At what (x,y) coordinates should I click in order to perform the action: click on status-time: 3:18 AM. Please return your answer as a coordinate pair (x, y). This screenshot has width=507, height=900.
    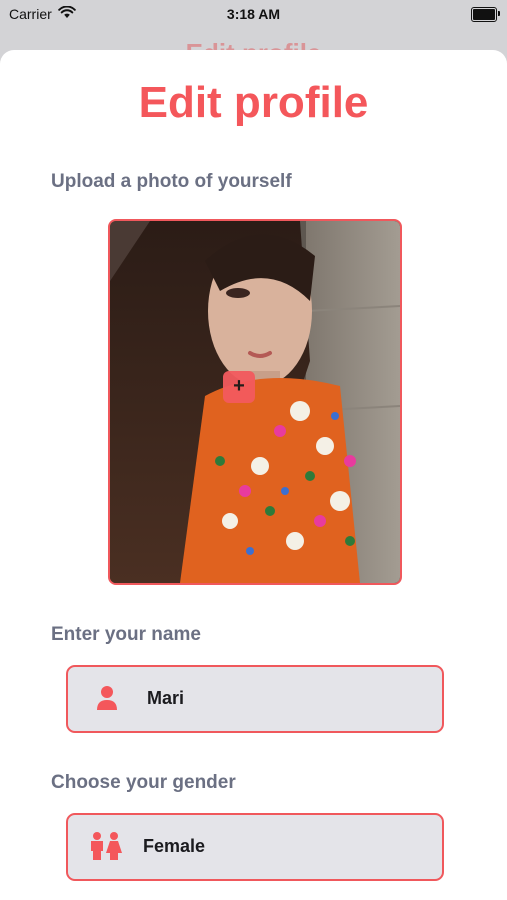
    Looking at the image, I should click on (253, 14).